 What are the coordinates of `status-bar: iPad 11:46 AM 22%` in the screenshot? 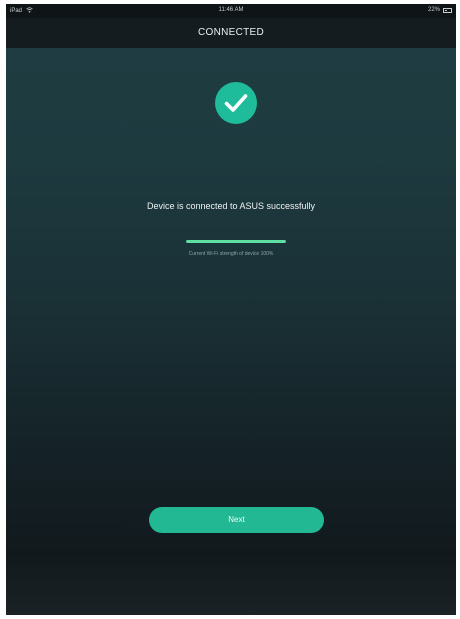 It's located at (231, 11).